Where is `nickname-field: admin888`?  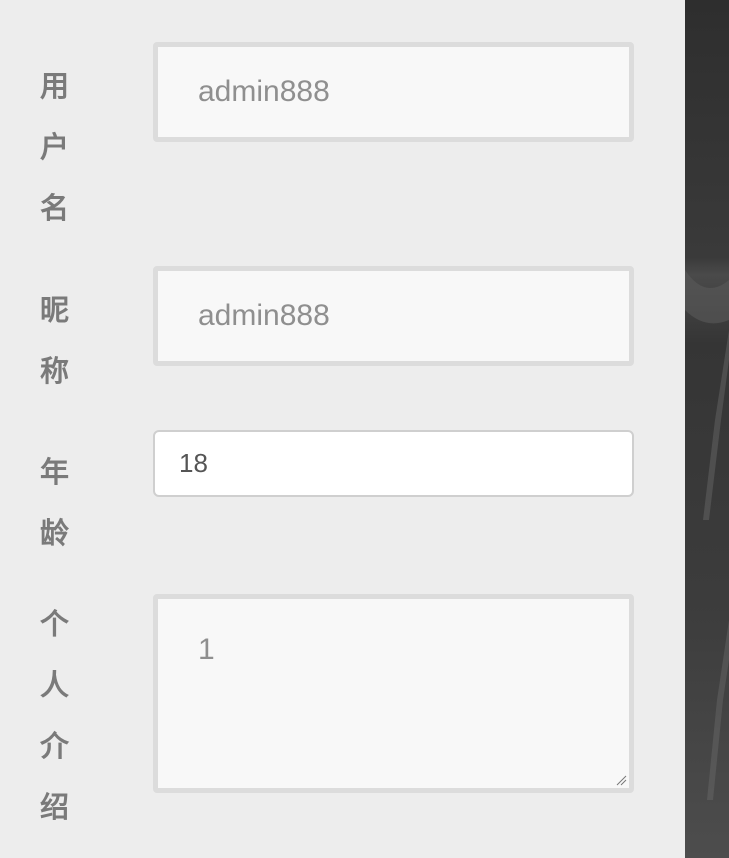
nickname-field: admin888 is located at coordinates (393, 316).